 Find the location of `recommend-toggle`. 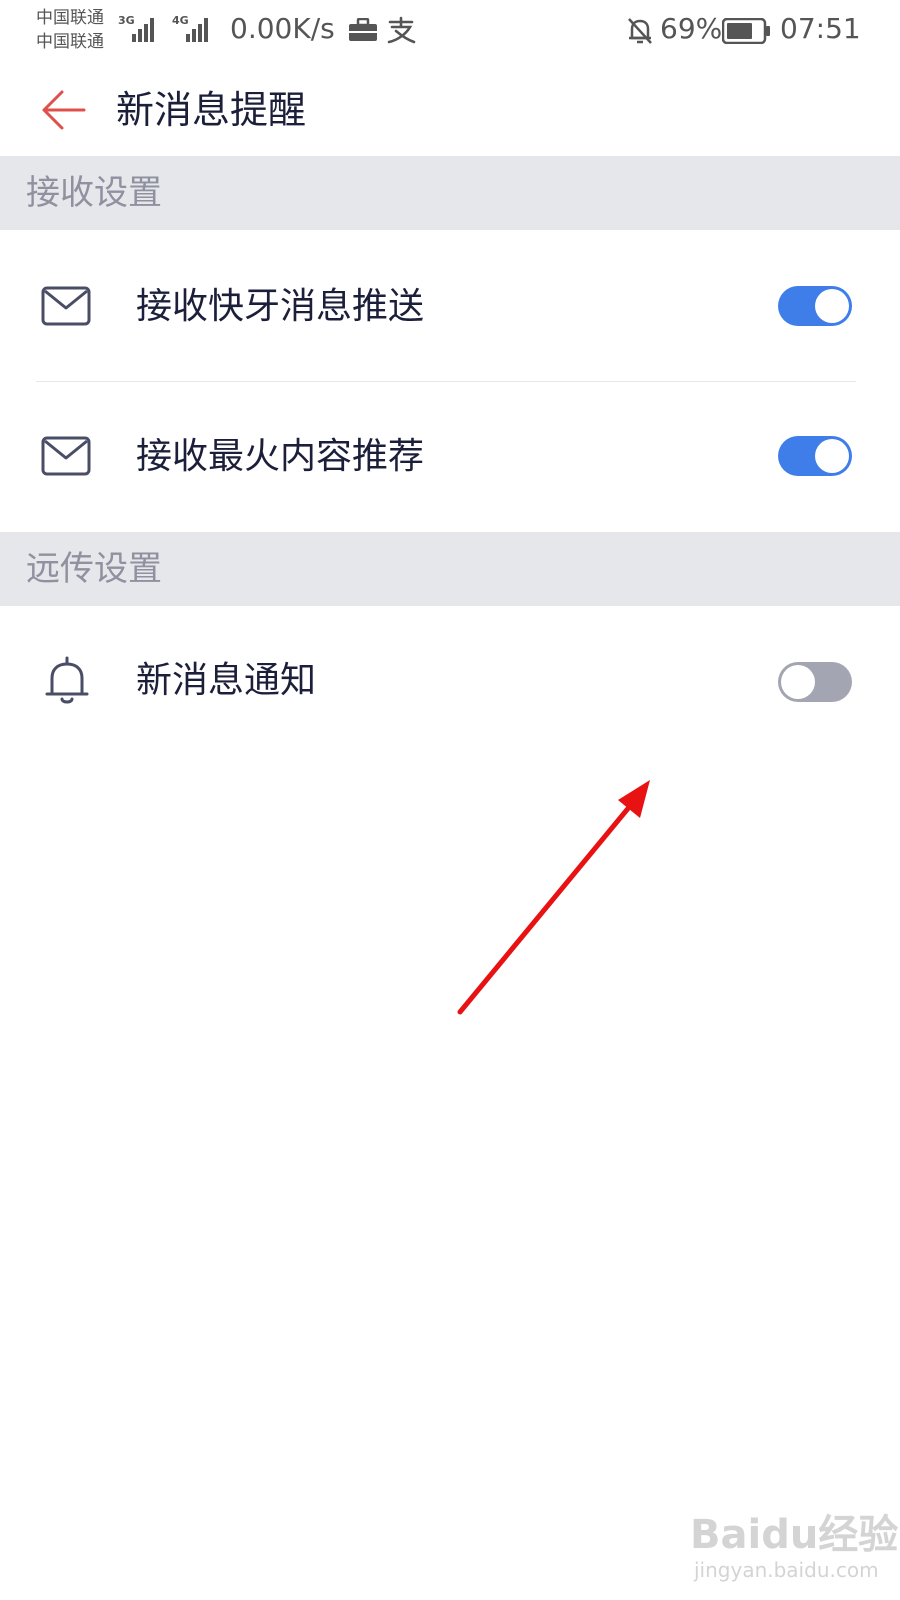

recommend-toggle is located at coordinates (815, 456).